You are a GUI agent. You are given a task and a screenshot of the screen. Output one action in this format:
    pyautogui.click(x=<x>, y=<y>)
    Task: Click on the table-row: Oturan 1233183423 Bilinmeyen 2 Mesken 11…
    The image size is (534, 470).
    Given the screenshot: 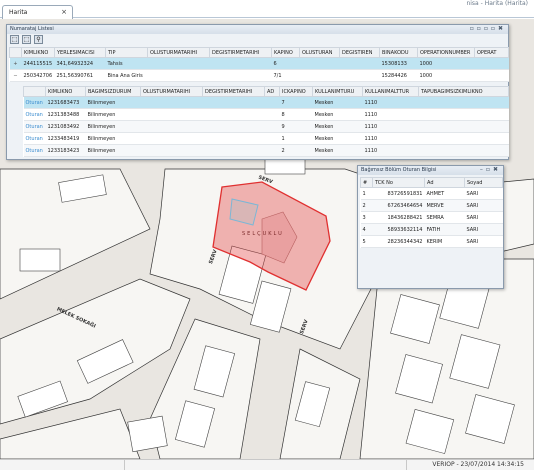 What is the action you would take?
    pyautogui.click(x=266, y=150)
    